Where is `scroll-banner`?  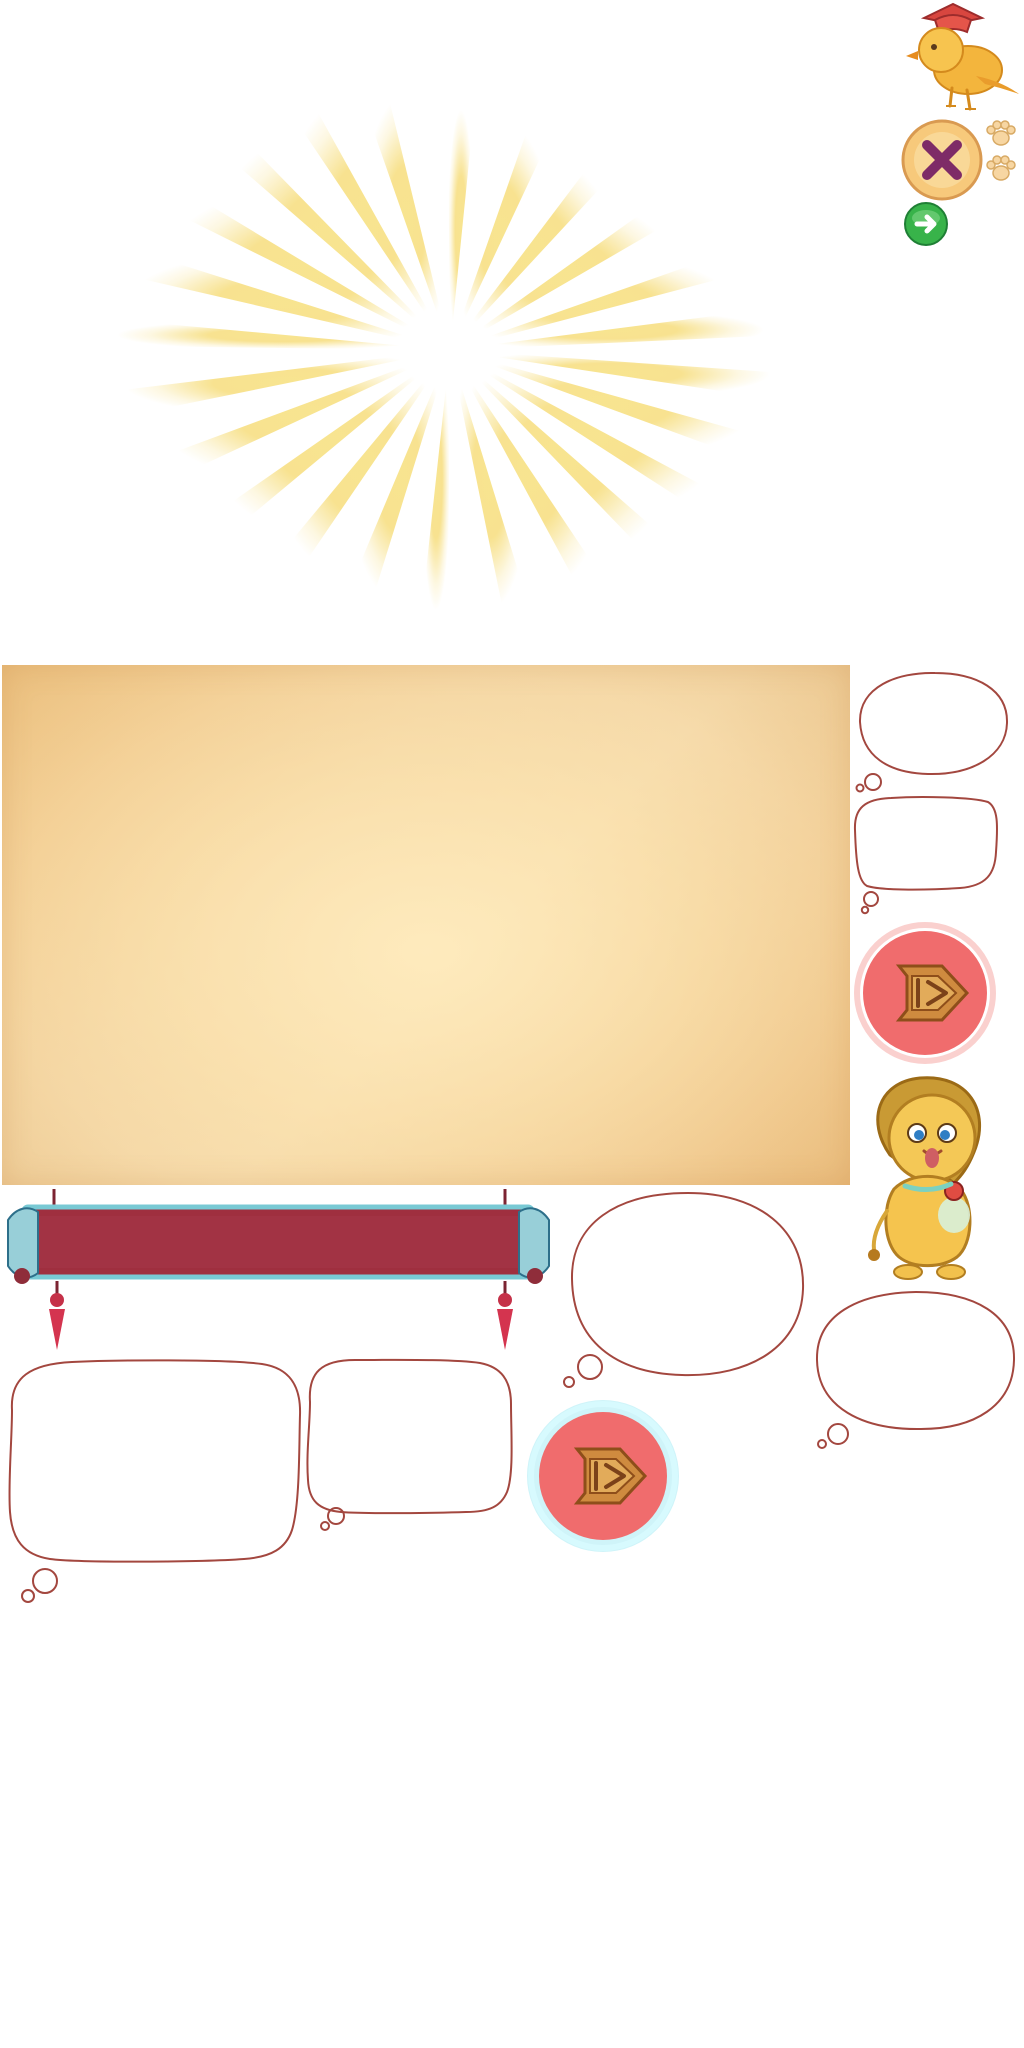 scroll-banner is located at coordinates (277, 1270).